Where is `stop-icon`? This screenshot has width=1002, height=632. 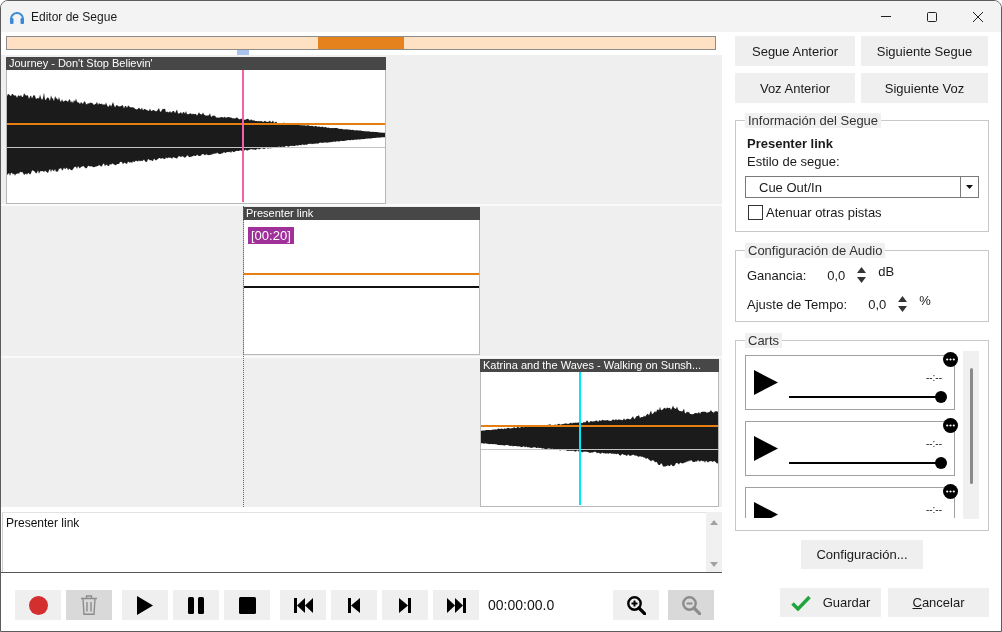
stop-icon is located at coordinates (247, 605).